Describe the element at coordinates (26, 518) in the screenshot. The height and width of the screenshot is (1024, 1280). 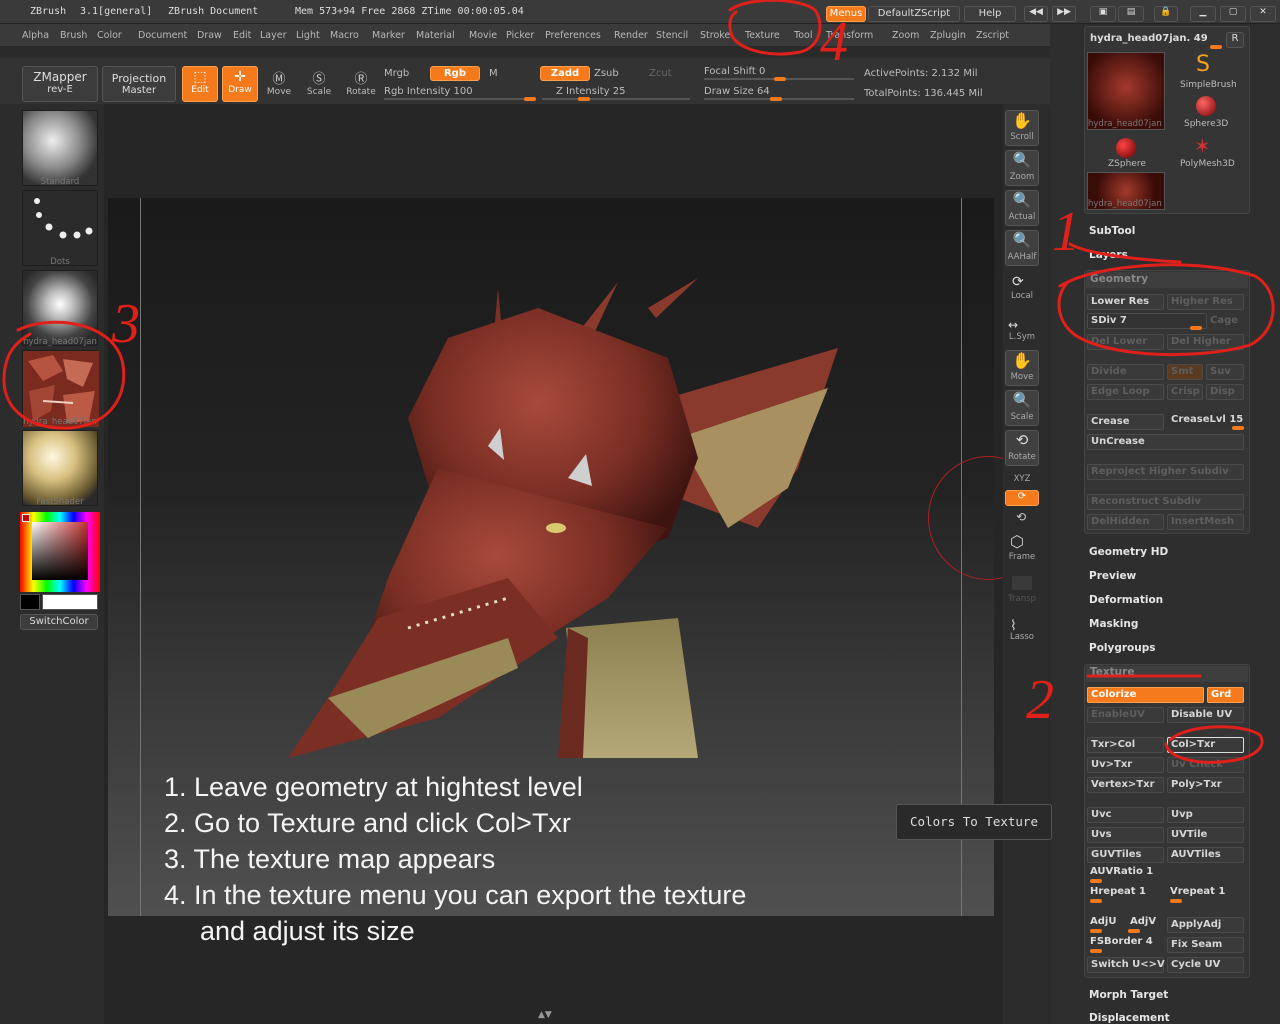
I see `color-picker-cursor` at that location.